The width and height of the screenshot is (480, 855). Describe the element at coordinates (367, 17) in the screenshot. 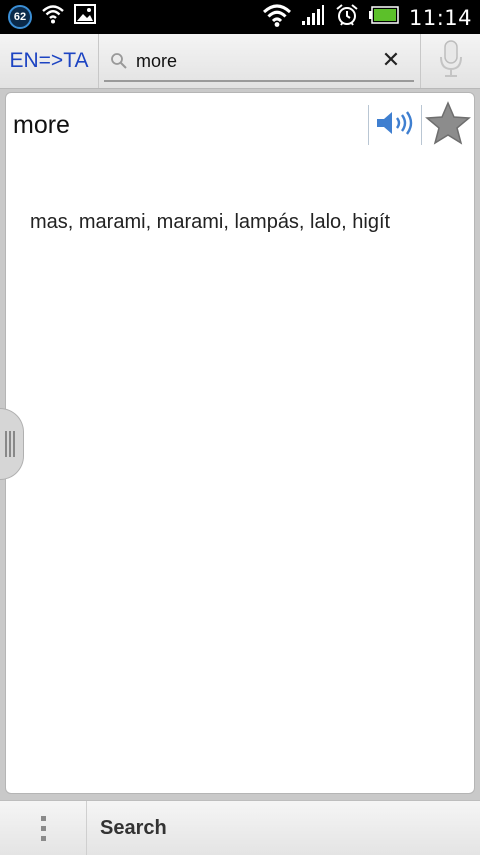

I see `status-bar-right: 11:14` at that location.